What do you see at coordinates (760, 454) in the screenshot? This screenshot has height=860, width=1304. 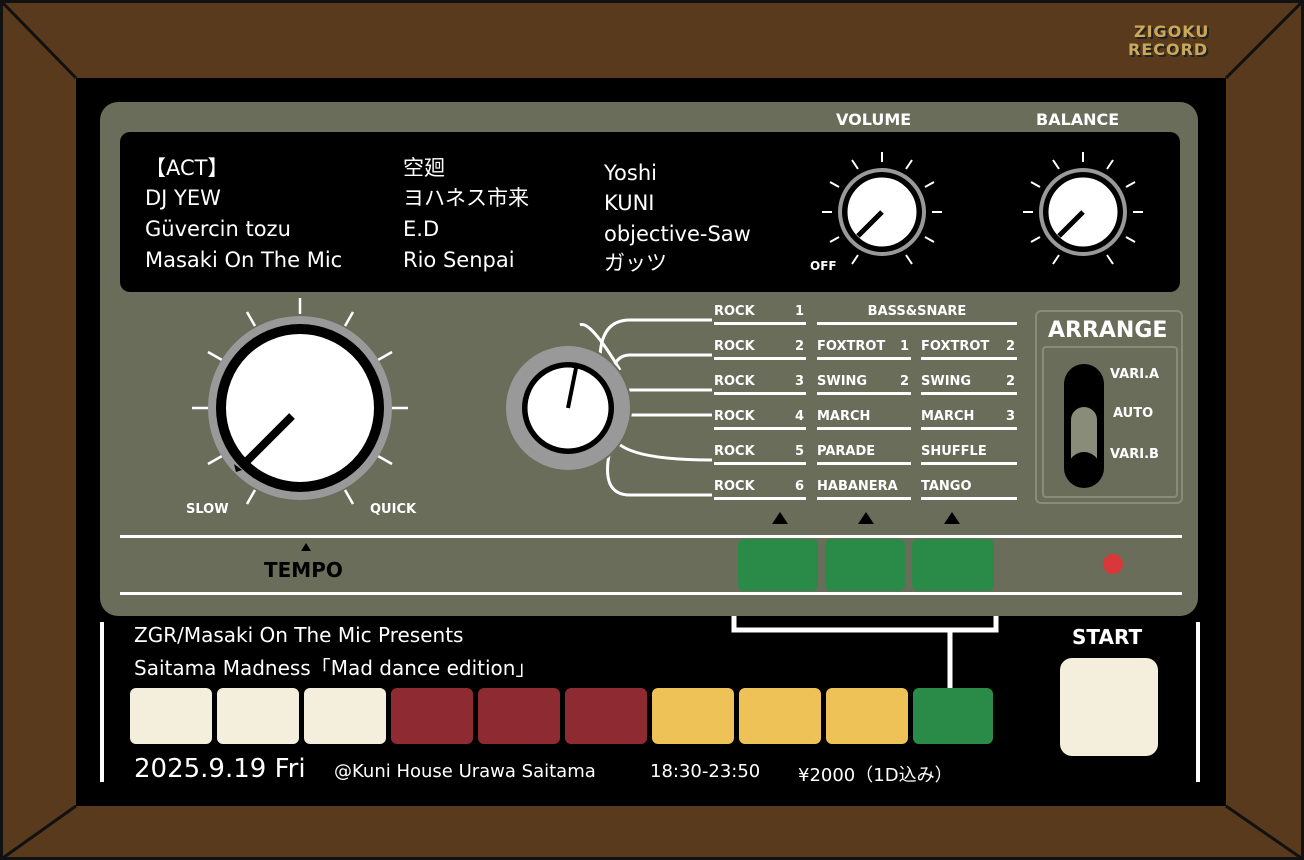 I see `rhythm-rock-5: ROCK 5` at bounding box center [760, 454].